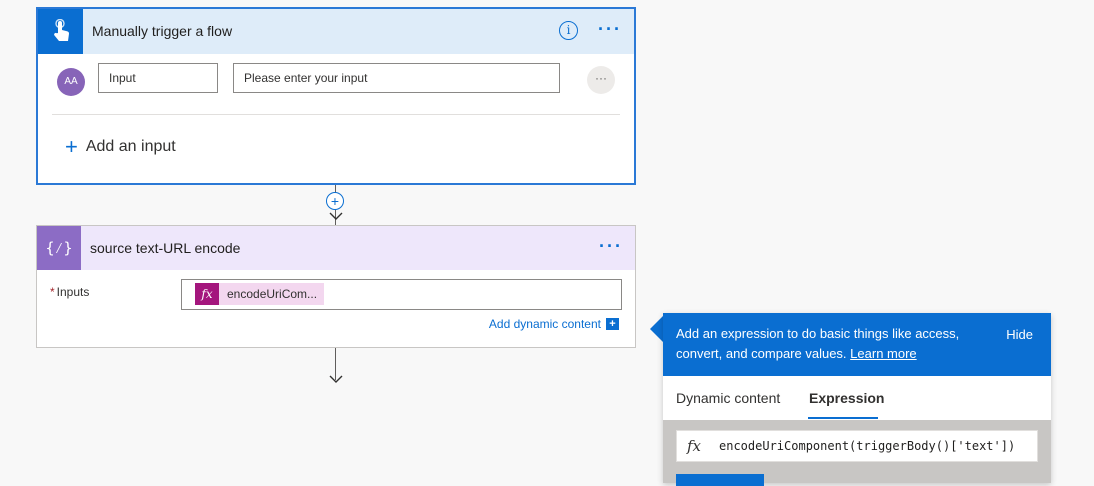  I want to click on tab-expression: Expression, so click(846, 398).